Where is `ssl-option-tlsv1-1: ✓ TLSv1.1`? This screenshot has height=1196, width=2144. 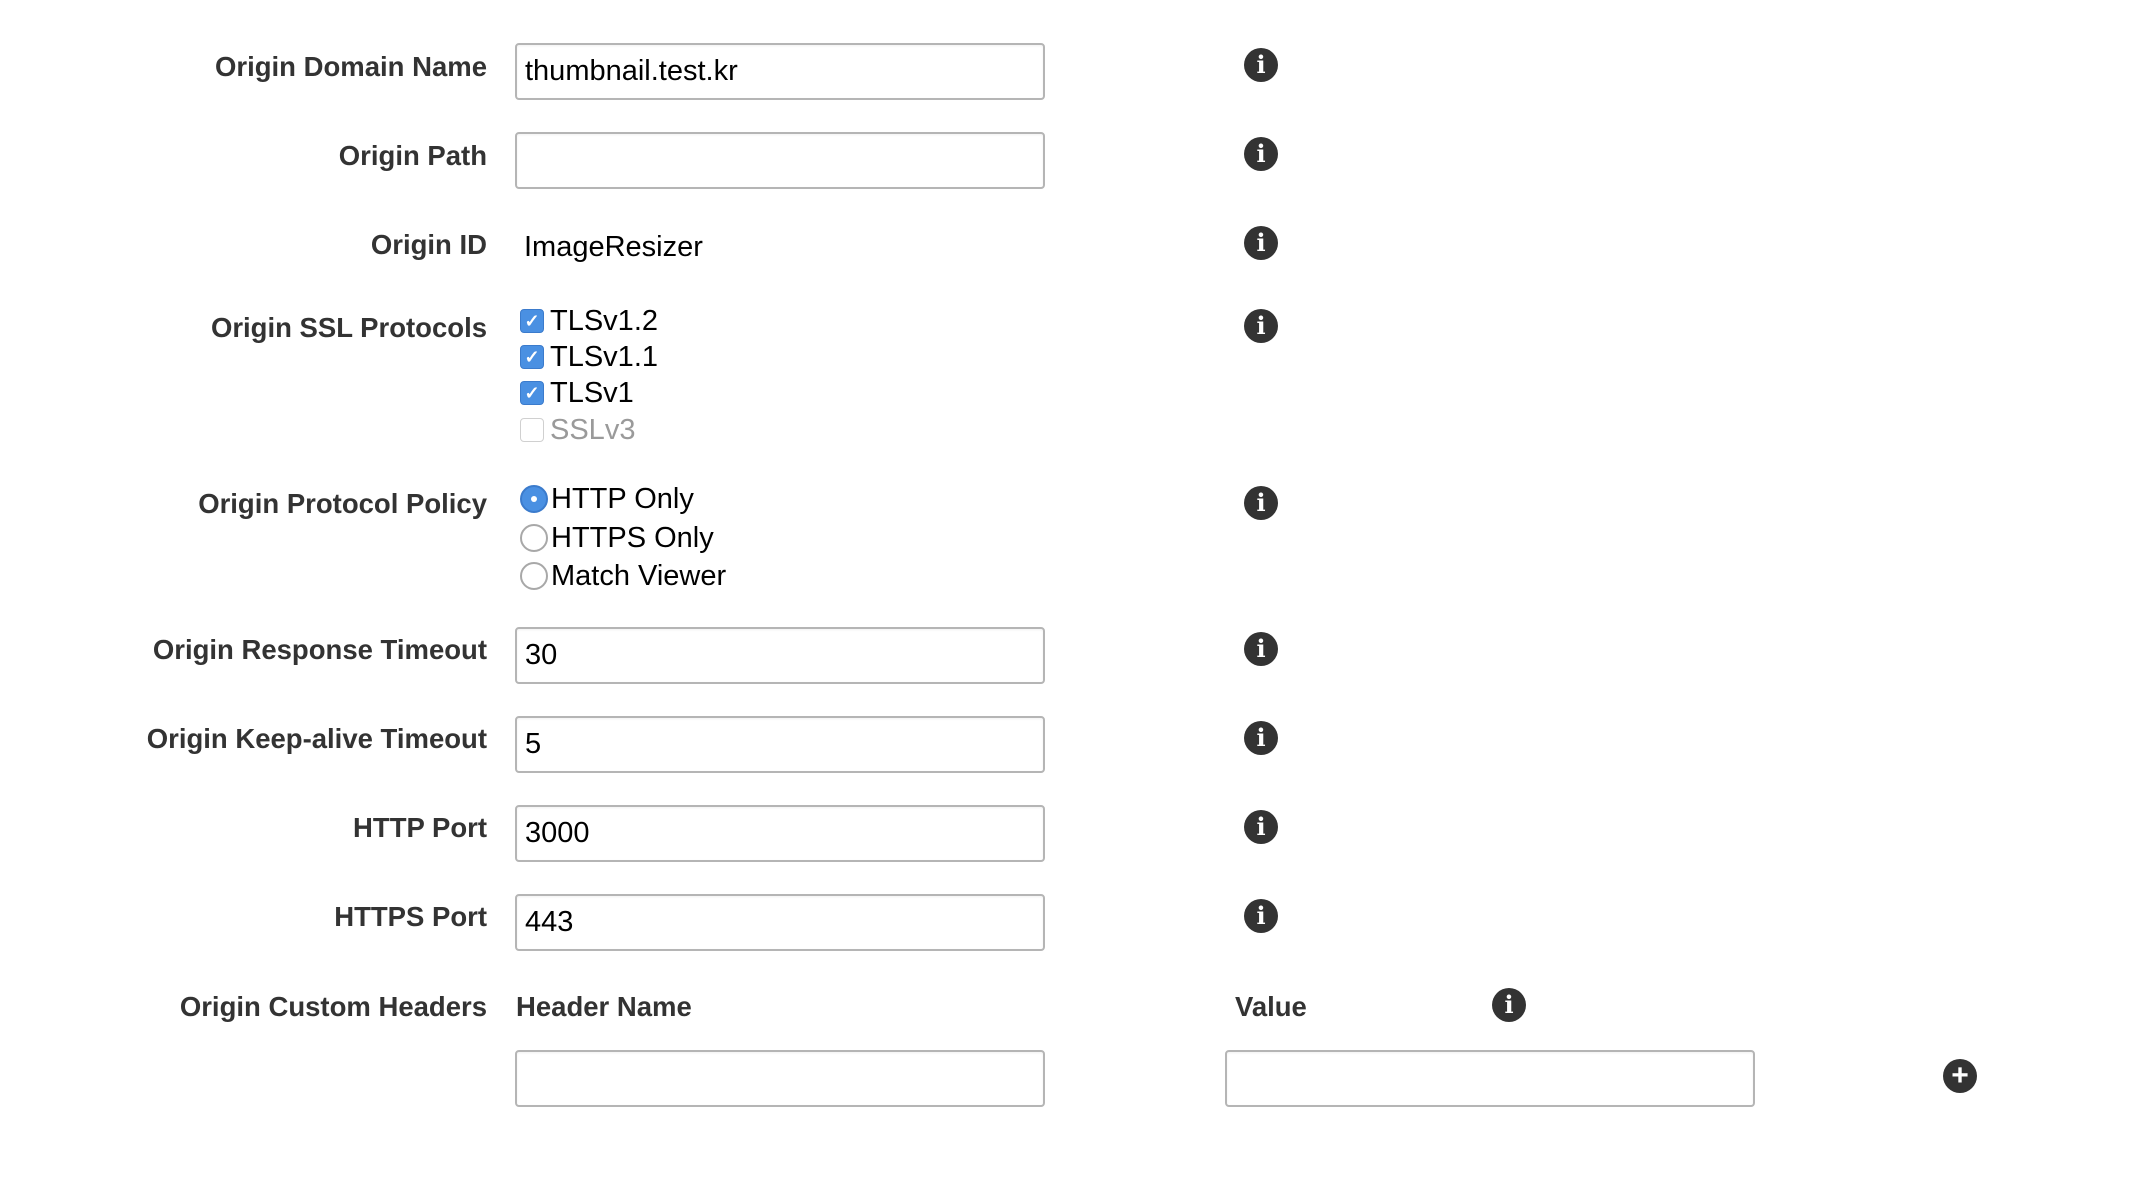
ssl-option-tlsv1-1: ✓ TLSv1.1 is located at coordinates (589, 357).